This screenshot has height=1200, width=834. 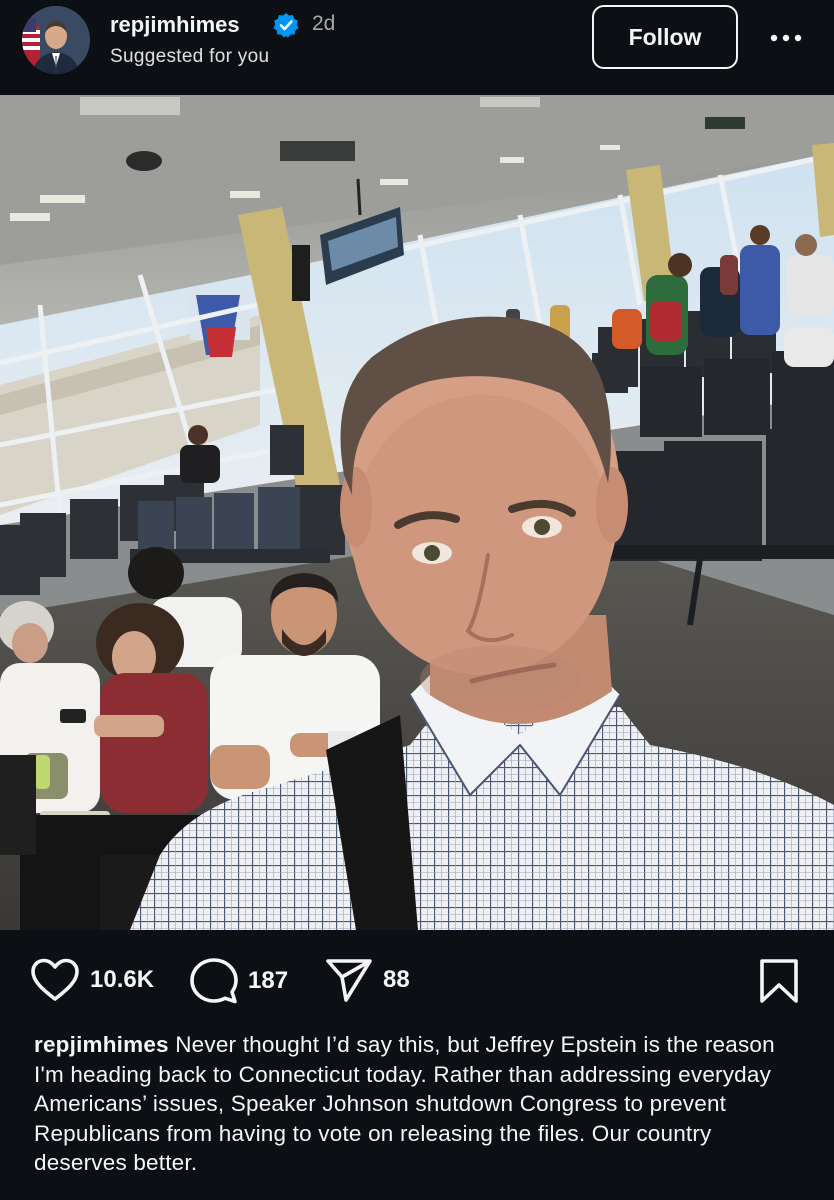 I want to click on comment-count: 187, so click(x=268, y=981).